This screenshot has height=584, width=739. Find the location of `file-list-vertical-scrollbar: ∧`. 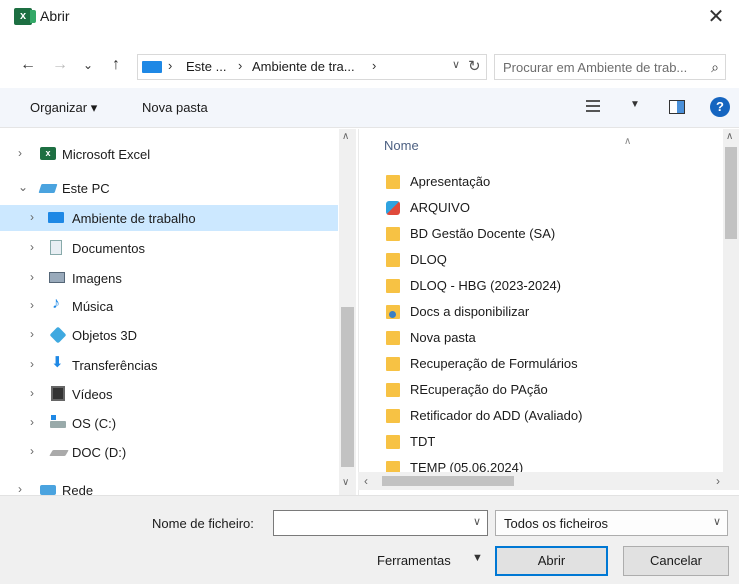

file-list-vertical-scrollbar: ∧ is located at coordinates (731, 300).